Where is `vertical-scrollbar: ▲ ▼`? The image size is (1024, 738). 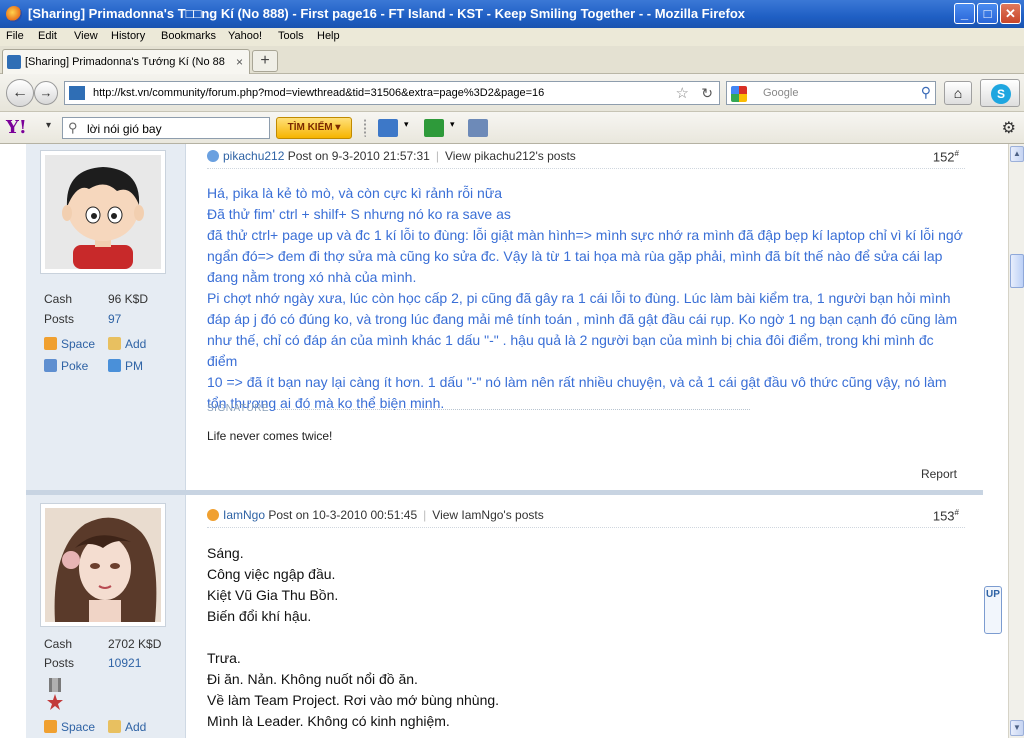 vertical-scrollbar: ▲ ▼ is located at coordinates (1016, 441).